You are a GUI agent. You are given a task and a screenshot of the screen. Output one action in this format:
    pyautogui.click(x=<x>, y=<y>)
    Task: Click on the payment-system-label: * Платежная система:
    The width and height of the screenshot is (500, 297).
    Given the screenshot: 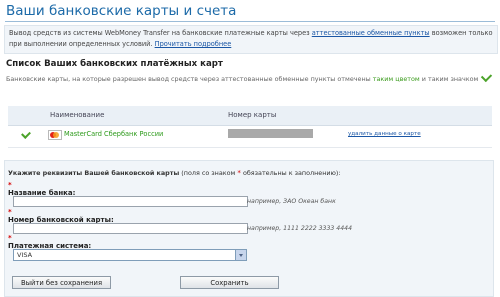 What is the action you would take?
    pyautogui.click(x=49, y=242)
    